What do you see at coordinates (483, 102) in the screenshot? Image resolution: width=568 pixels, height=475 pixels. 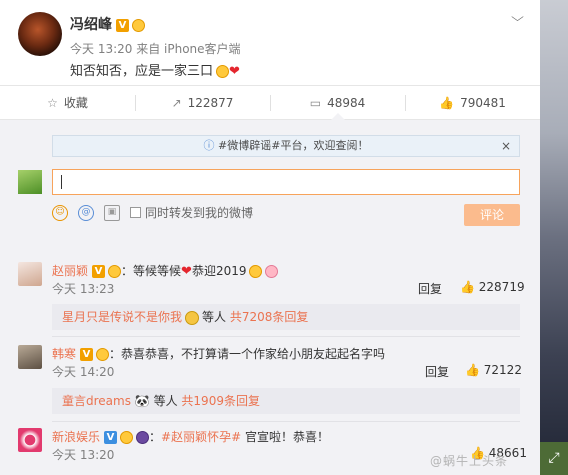 I see `like-count: 790481` at bounding box center [483, 102].